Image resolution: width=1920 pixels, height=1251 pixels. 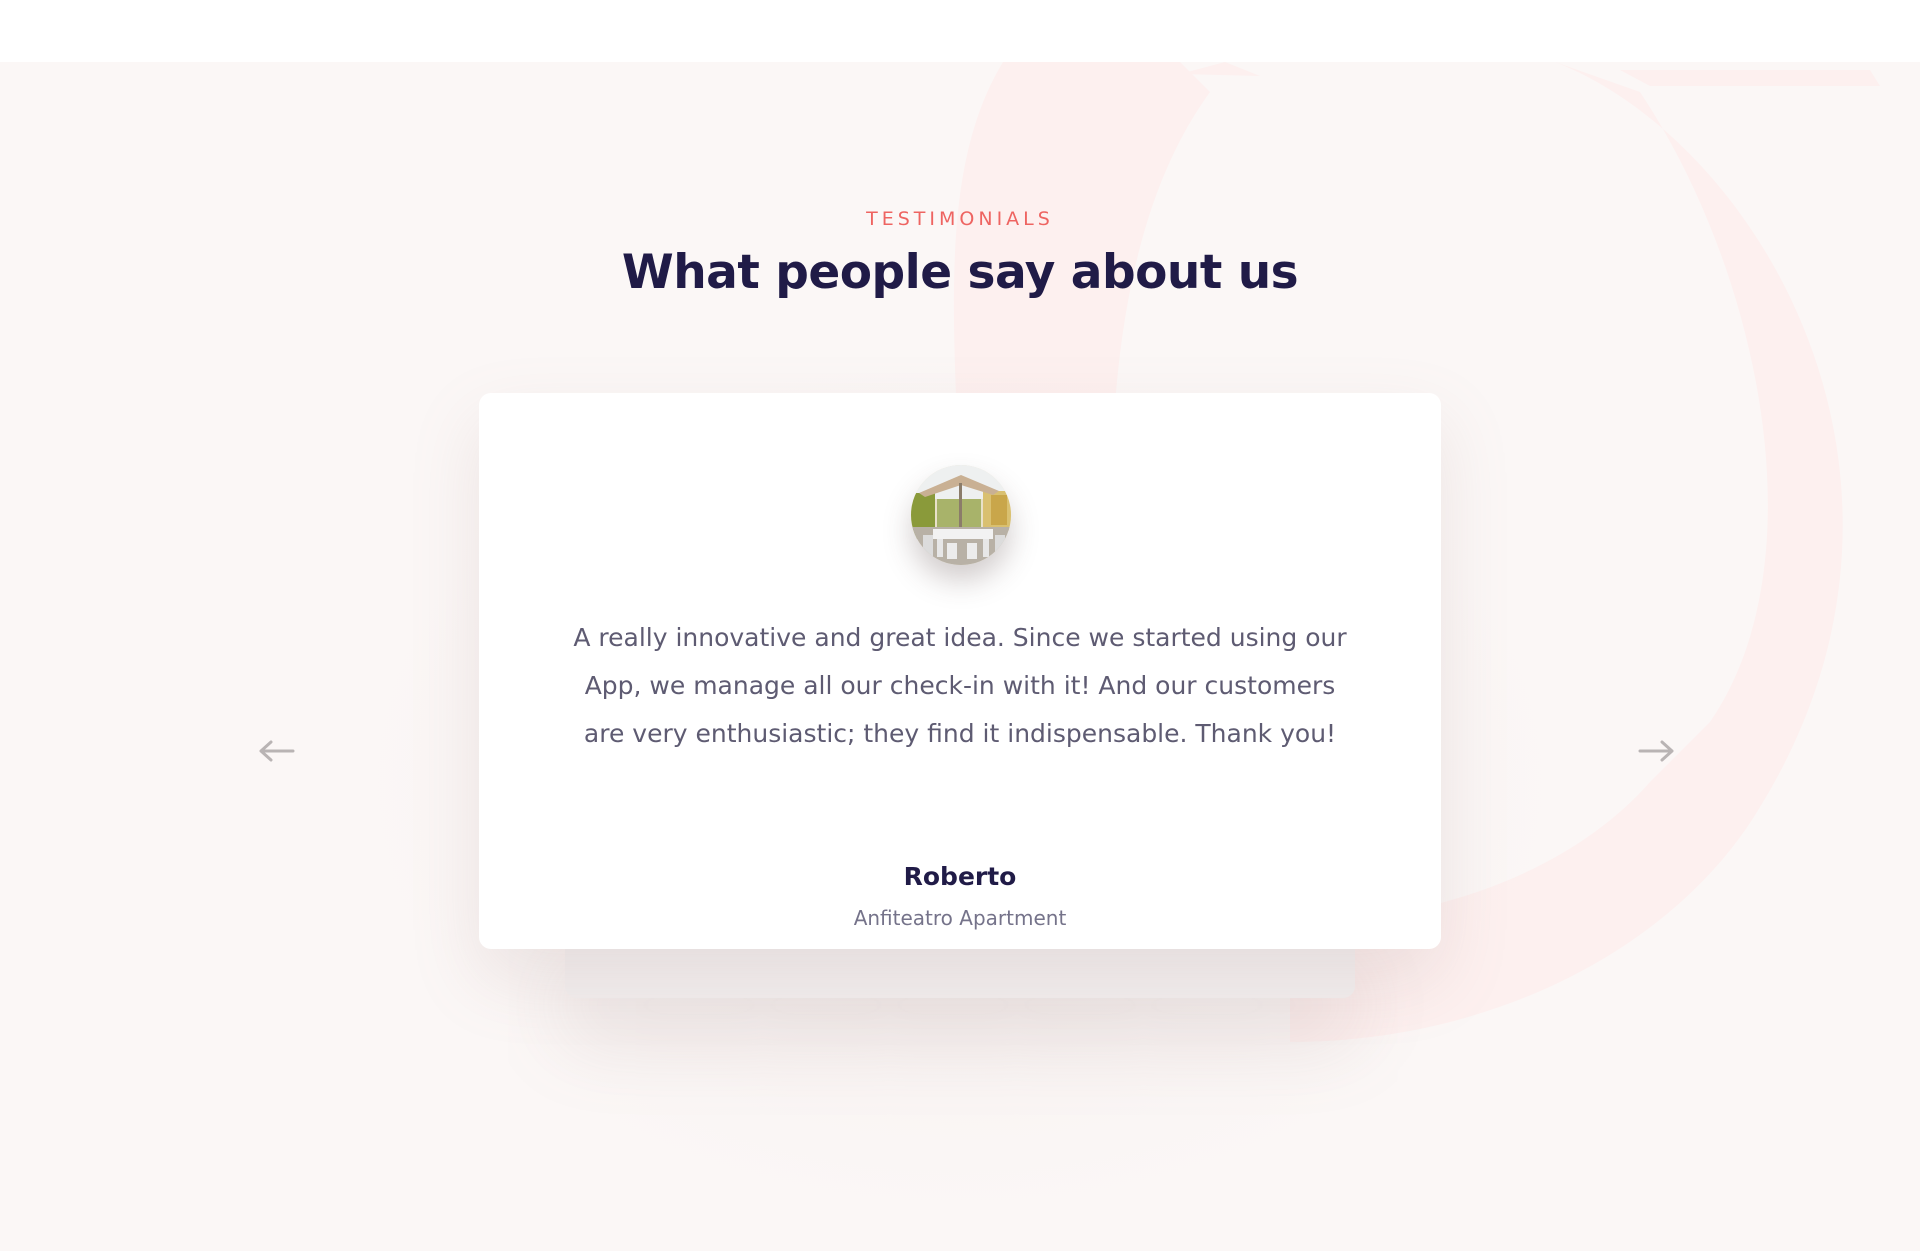 What do you see at coordinates (960, 219) in the screenshot?
I see `section-eyebrow: TESTIMONIALS` at bounding box center [960, 219].